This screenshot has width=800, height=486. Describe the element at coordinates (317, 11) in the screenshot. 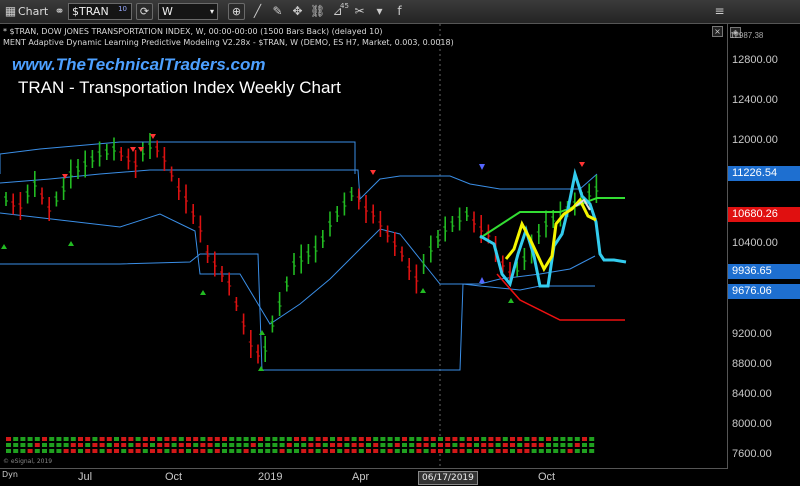

I see `link-chain-icon: ⛓` at that location.